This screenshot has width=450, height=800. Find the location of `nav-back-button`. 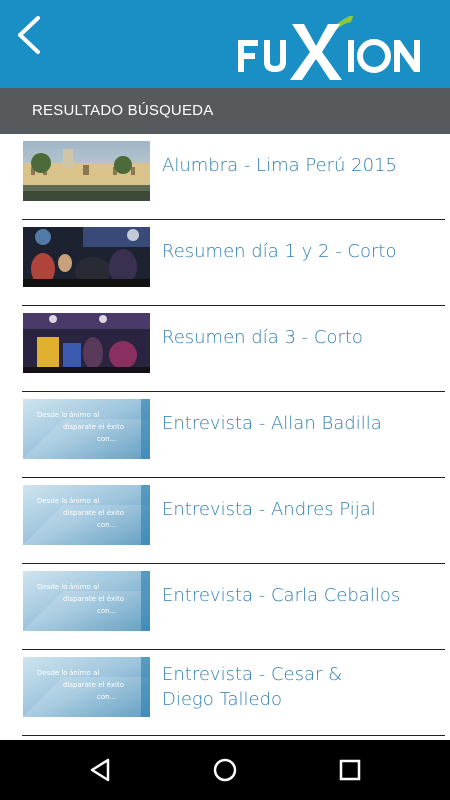

nav-back-button is located at coordinates (100, 770).